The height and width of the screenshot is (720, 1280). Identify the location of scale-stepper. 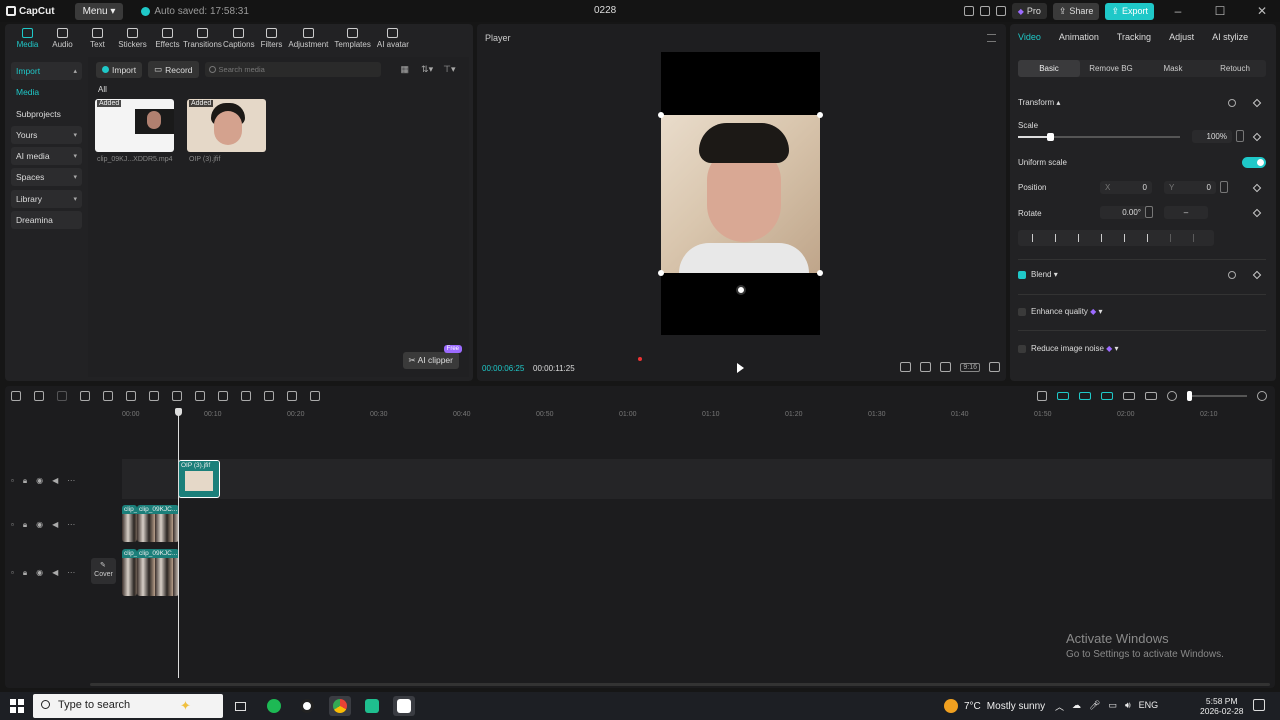
(1240, 136).